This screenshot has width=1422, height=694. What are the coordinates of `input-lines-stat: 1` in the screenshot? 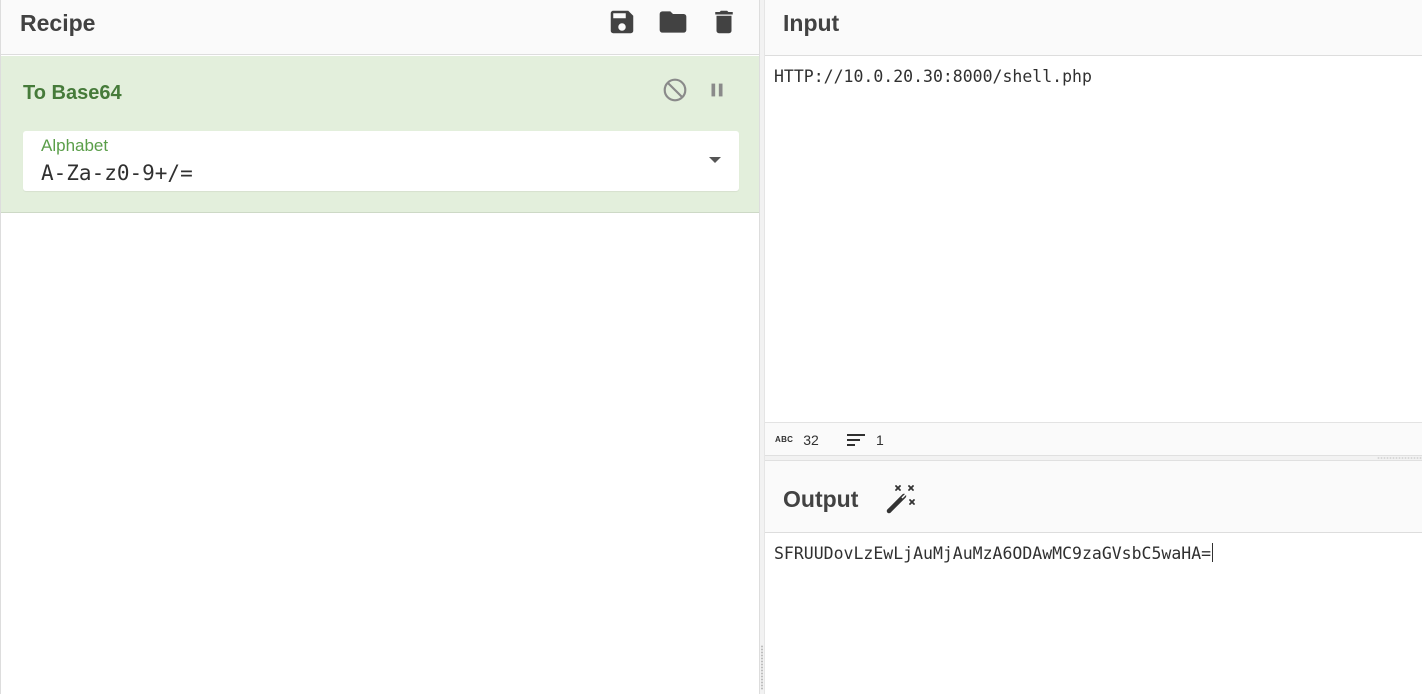 It's located at (865, 439).